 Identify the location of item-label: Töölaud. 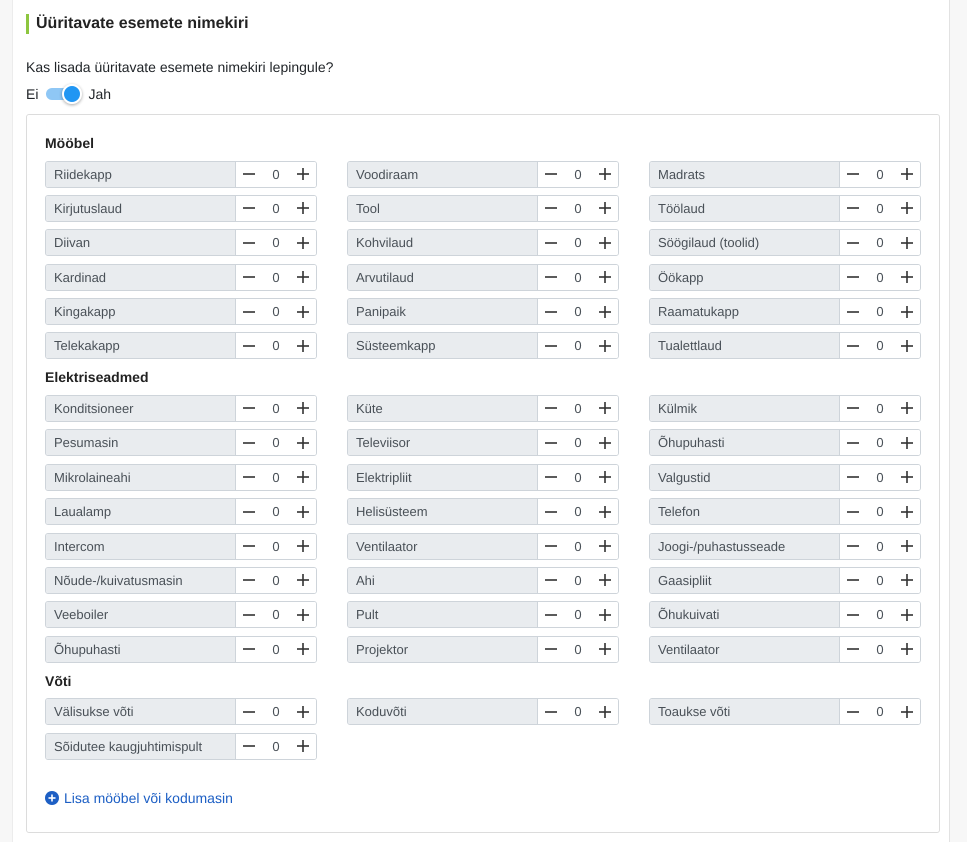
(745, 208).